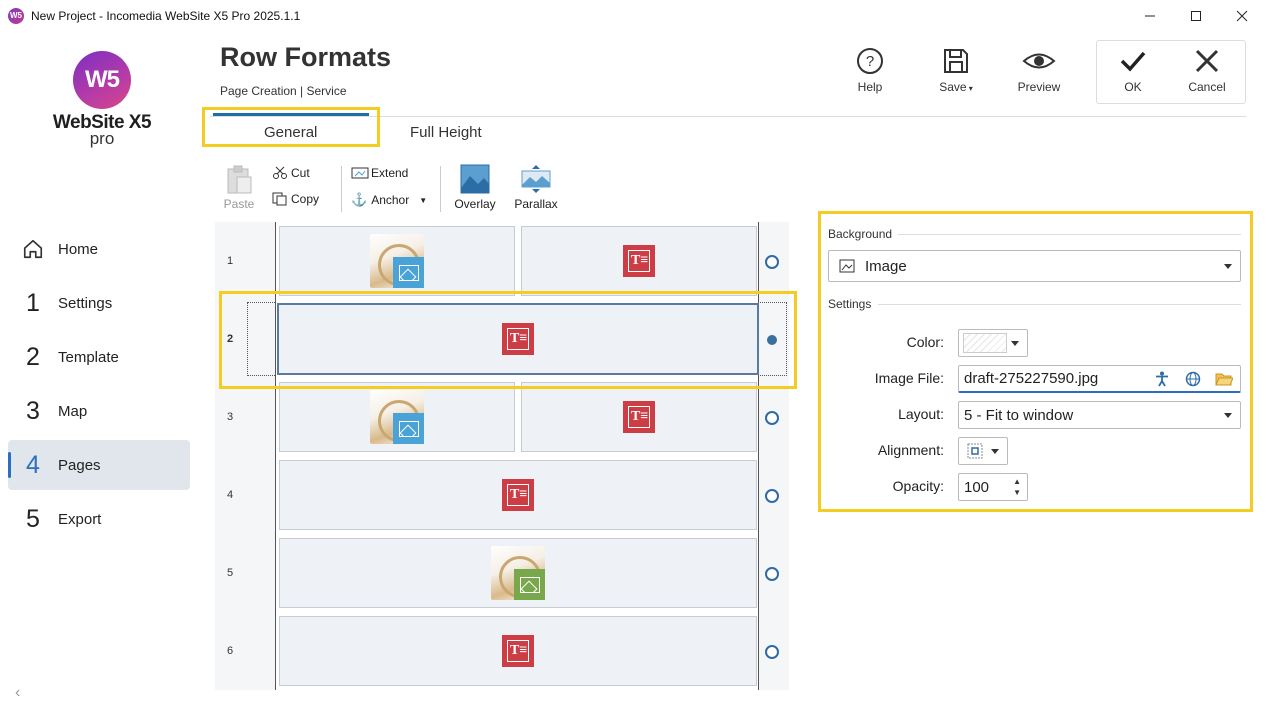  I want to click on copy-button: Copy, so click(295, 199).